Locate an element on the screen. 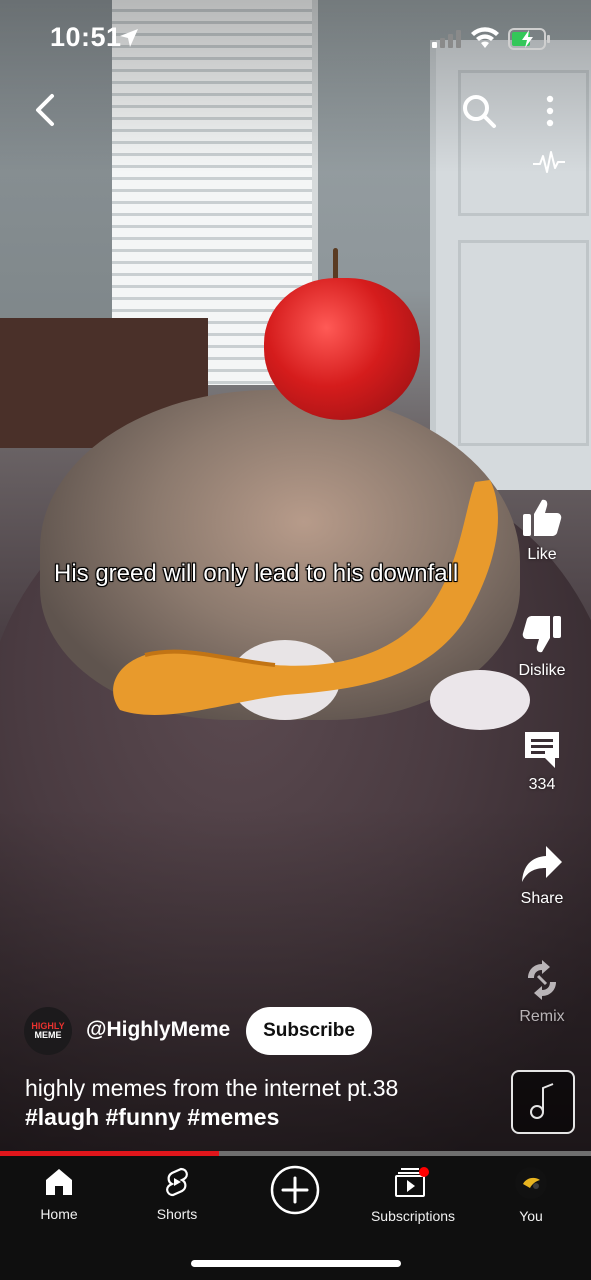 This screenshot has width=591, height=1280. nav-label-subscriptions: Subscriptions is located at coordinates (413, 1216).